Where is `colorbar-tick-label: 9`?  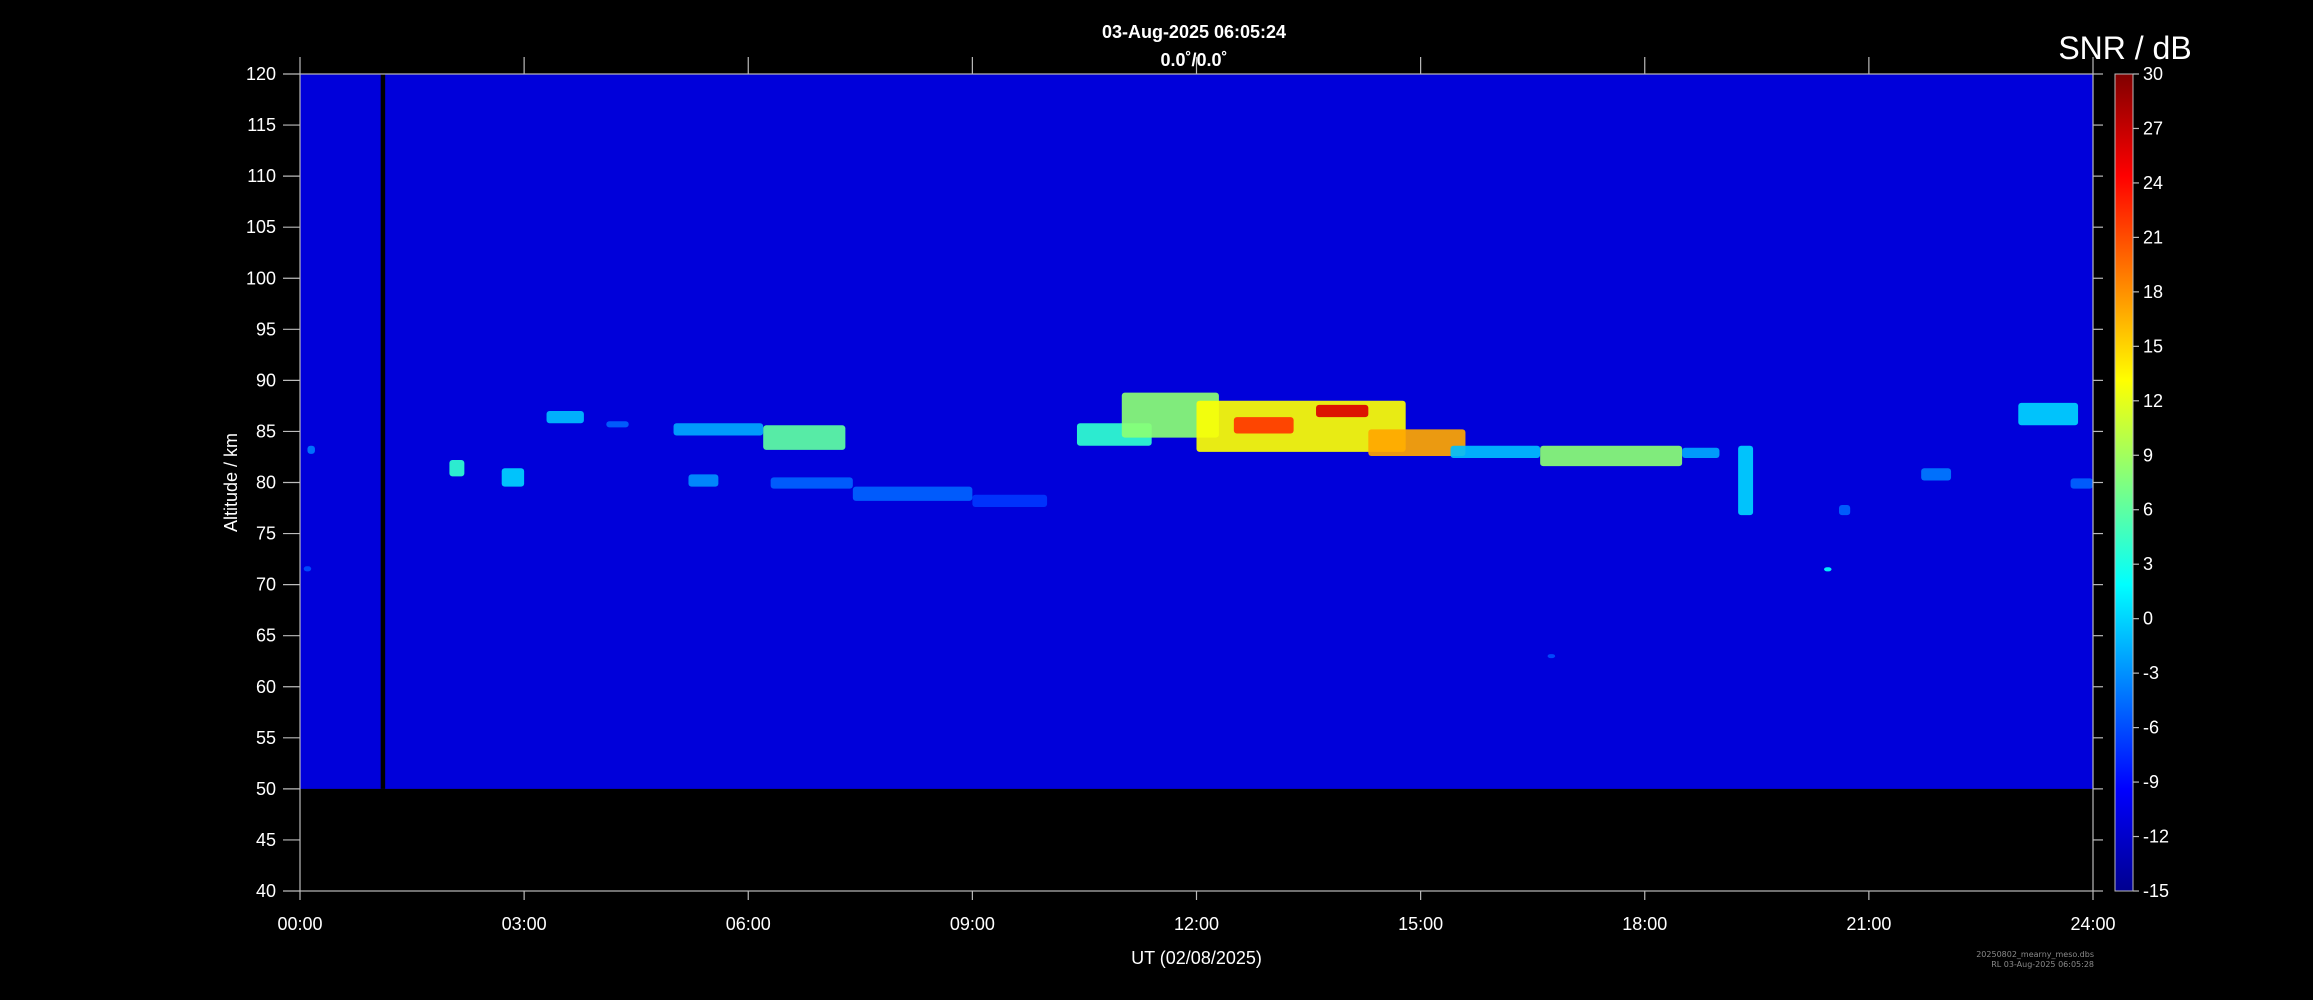 colorbar-tick-label: 9 is located at coordinates (2148, 455).